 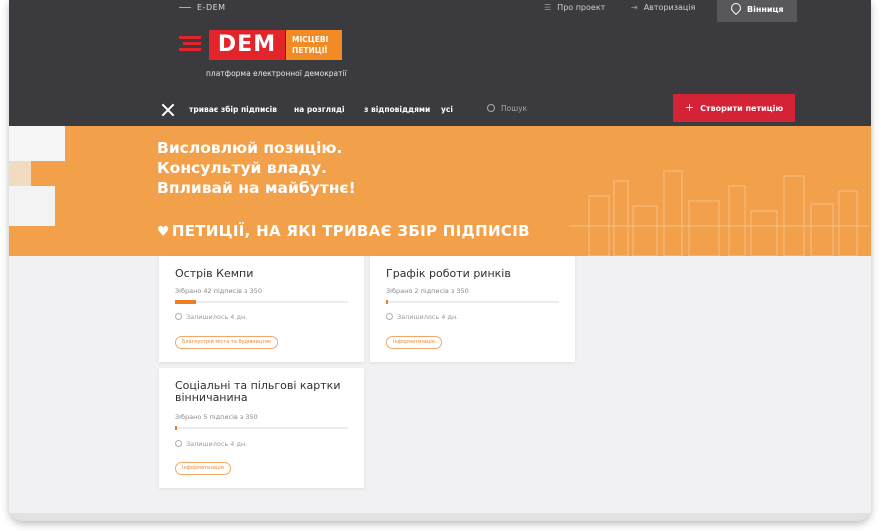 I want to click on create-petition-button: + Створити петицію, so click(x=734, y=108).